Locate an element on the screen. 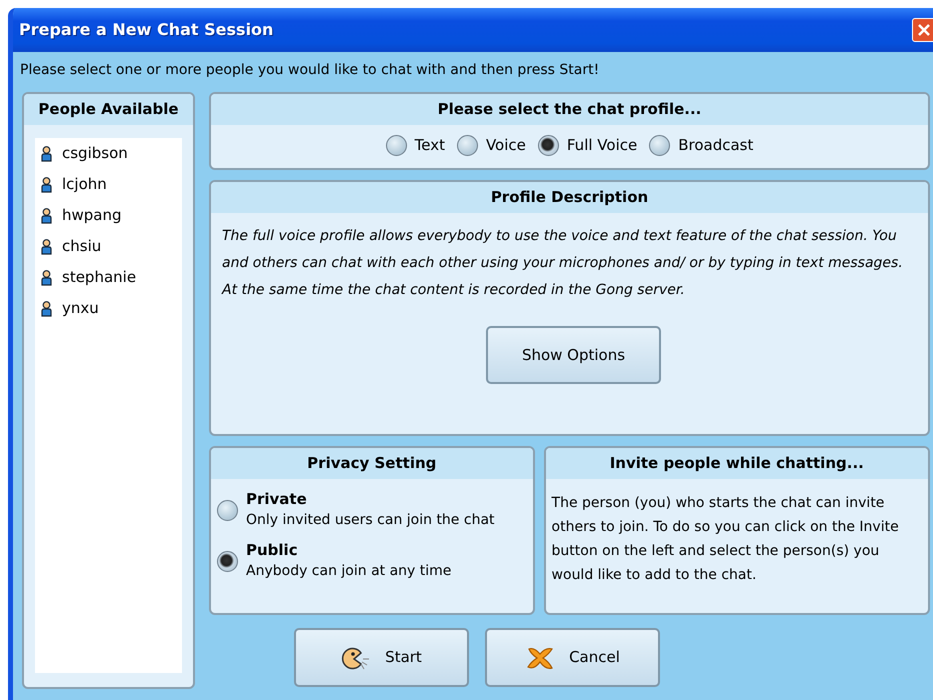 The height and width of the screenshot is (700, 933). person-item: csgibson is located at coordinates (108, 153).